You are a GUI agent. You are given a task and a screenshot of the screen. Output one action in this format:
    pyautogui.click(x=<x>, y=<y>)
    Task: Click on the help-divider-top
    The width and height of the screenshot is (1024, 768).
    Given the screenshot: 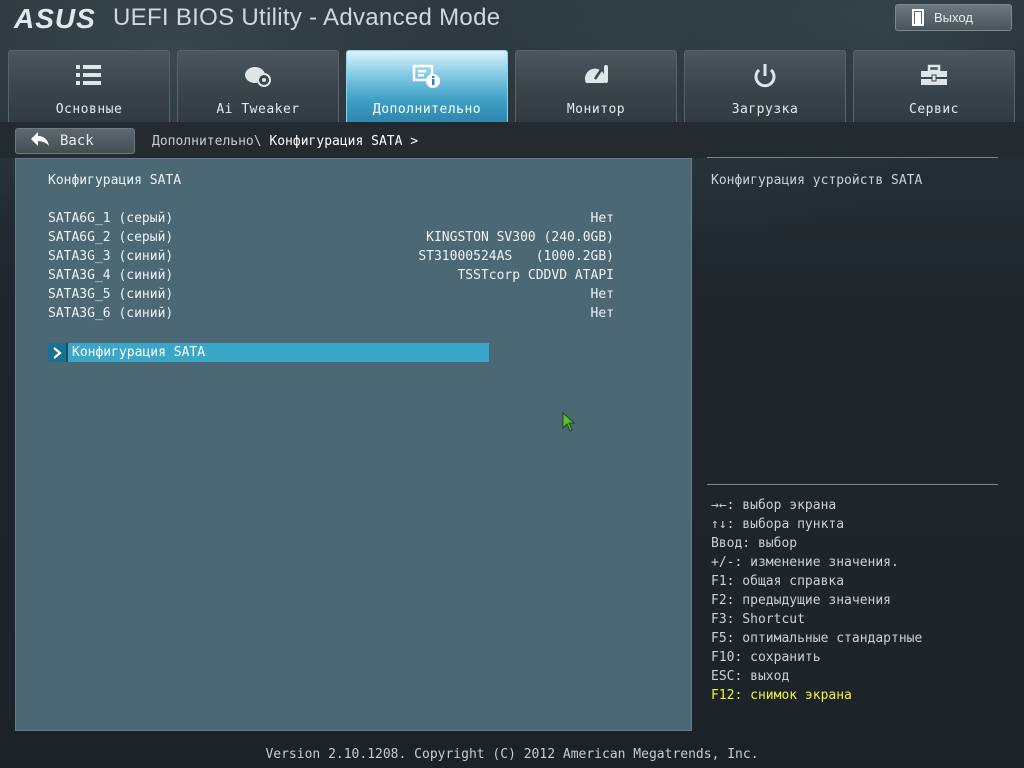 What is the action you would take?
    pyautogui.click(x=852, y=157)
    